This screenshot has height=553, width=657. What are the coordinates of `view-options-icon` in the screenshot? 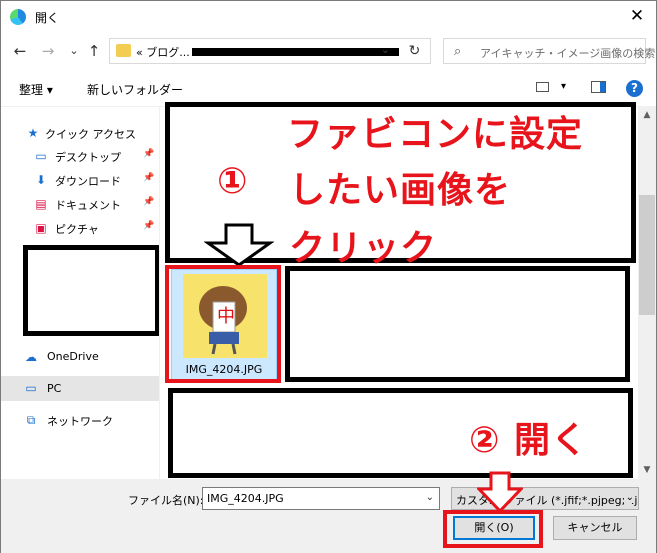 It's located at (542, 87).